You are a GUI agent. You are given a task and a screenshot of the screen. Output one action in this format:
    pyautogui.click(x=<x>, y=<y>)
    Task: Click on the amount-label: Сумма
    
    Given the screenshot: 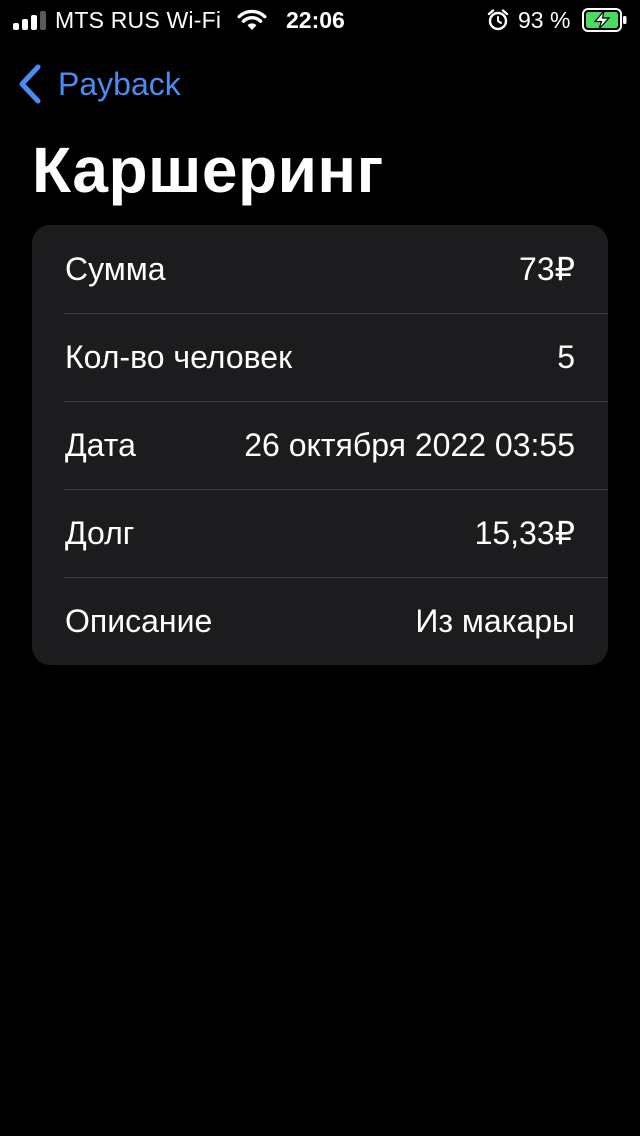 What is the action you would take?
    pyautogui.click(x=115, y=268)
    